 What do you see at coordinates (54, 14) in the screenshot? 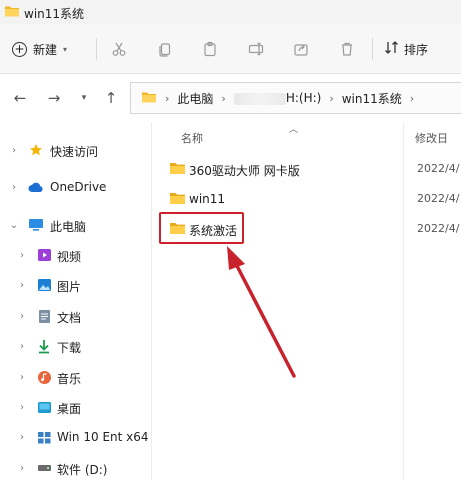
I see `window-title: win11系统` at bounding box center [54, 14].